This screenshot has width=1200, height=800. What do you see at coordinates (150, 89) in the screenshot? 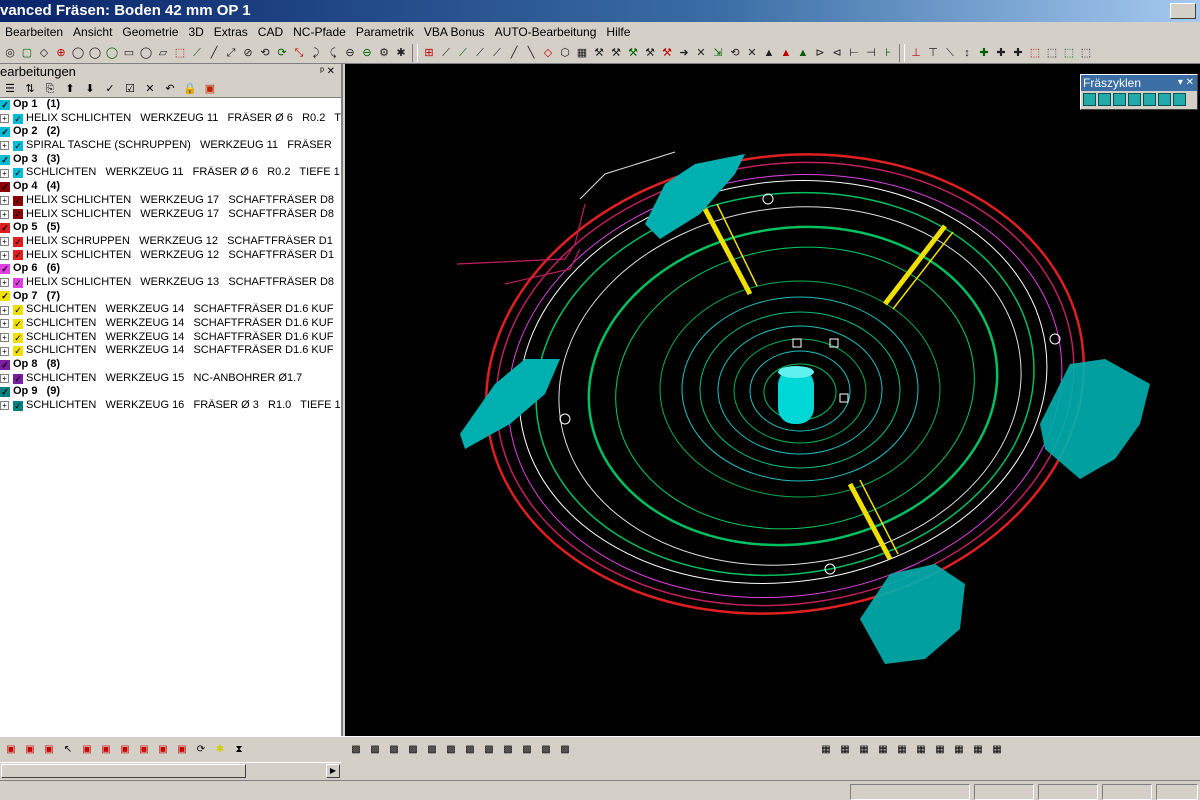
I see `delete-icon: ✕` at bounding box center [150, 89].